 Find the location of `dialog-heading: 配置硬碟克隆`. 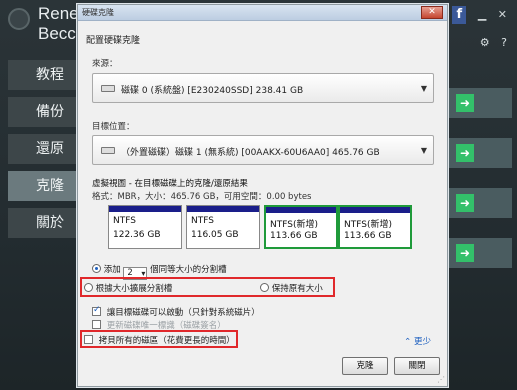

dialog-heading: 配置硬碟克隆 is located at coordinates (113, 41).